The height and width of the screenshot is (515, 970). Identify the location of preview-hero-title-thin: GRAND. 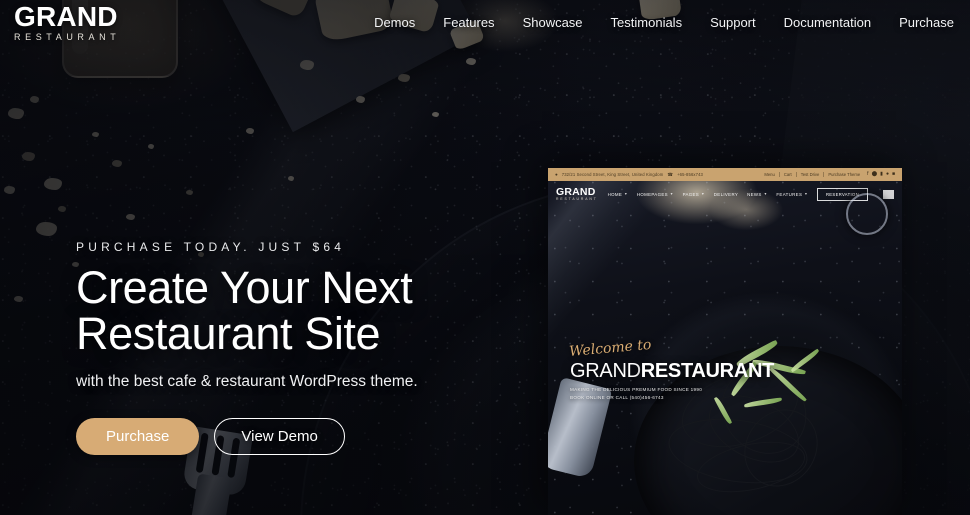
(605, 371).